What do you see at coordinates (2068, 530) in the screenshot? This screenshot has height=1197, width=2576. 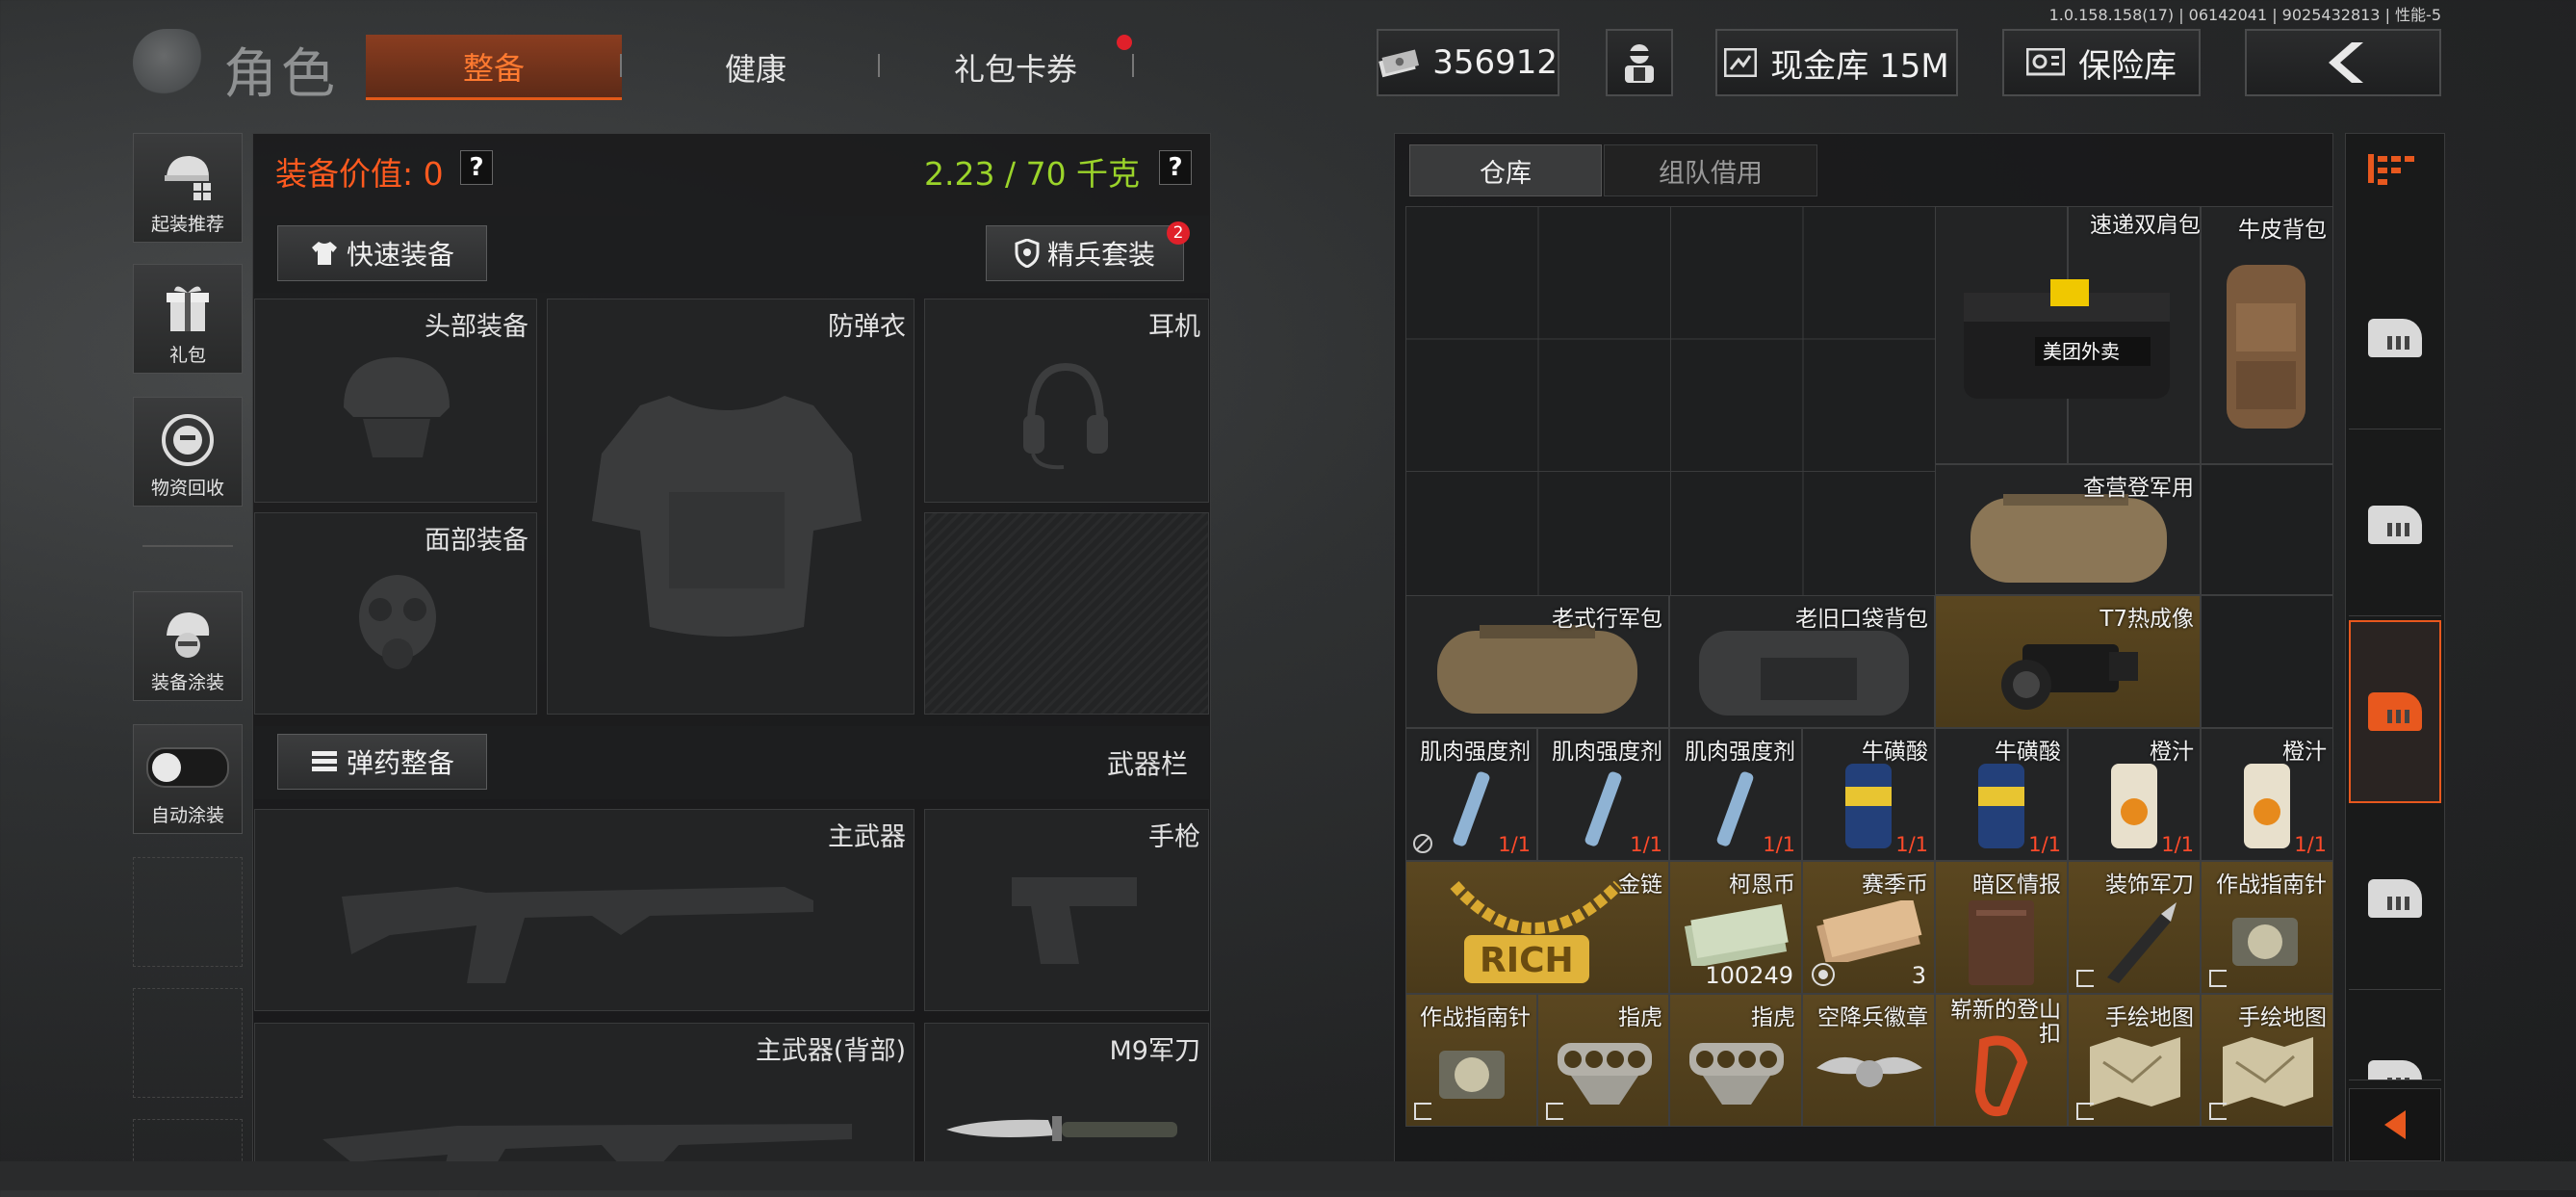 I see `item-army-bag: 查营登军用` at bounding box center [2068, 530].